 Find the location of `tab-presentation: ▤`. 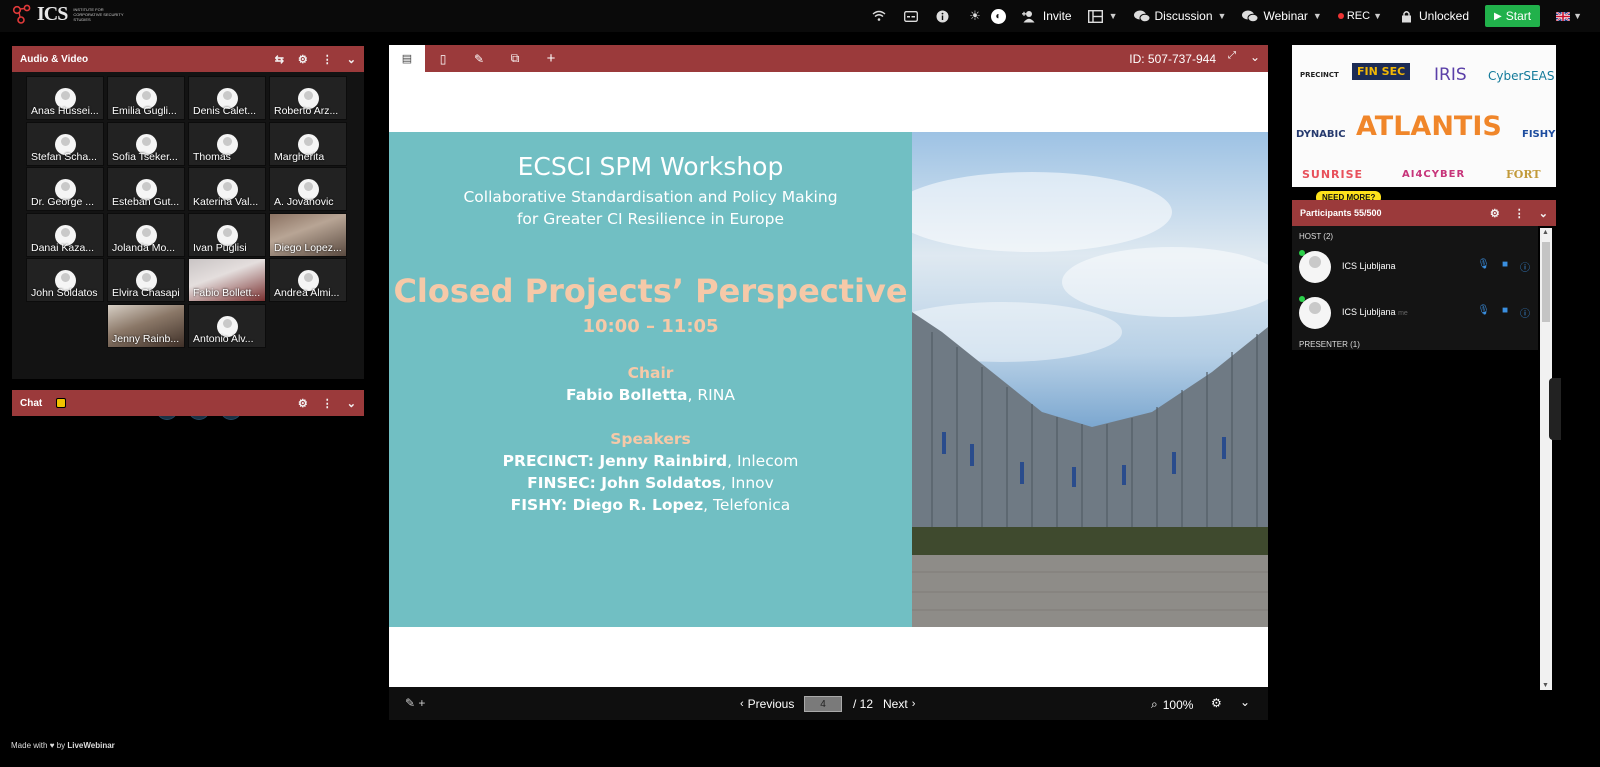

tab-presentation: ▤ is located at coordinates (407, 58).